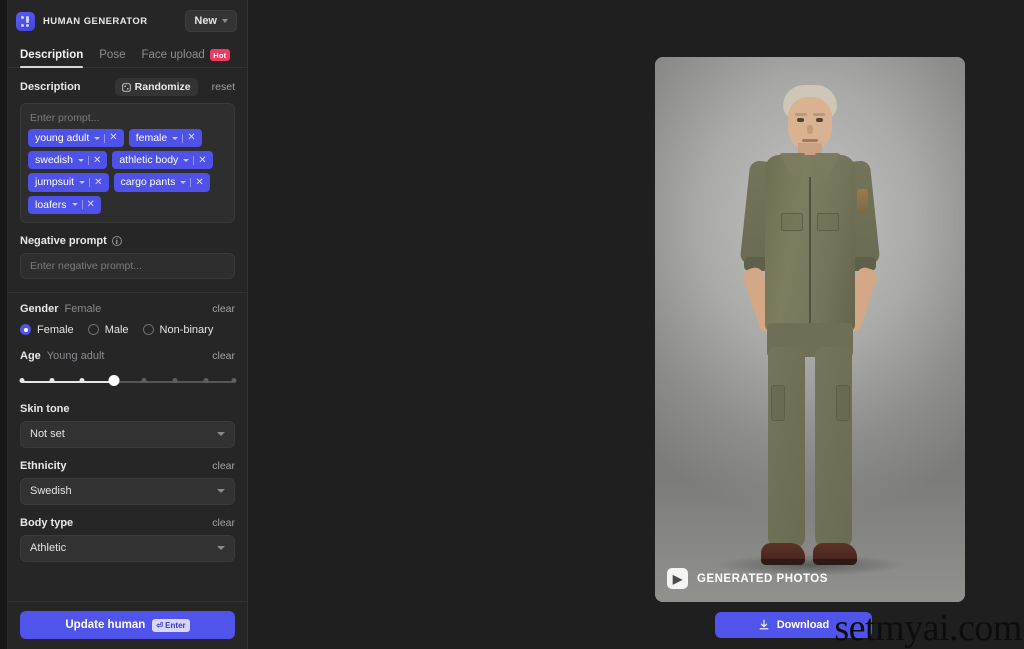 This screenshot has width=1024, height=649. I want to click on radio-non-binary: Non-binary, so click(177, 330).